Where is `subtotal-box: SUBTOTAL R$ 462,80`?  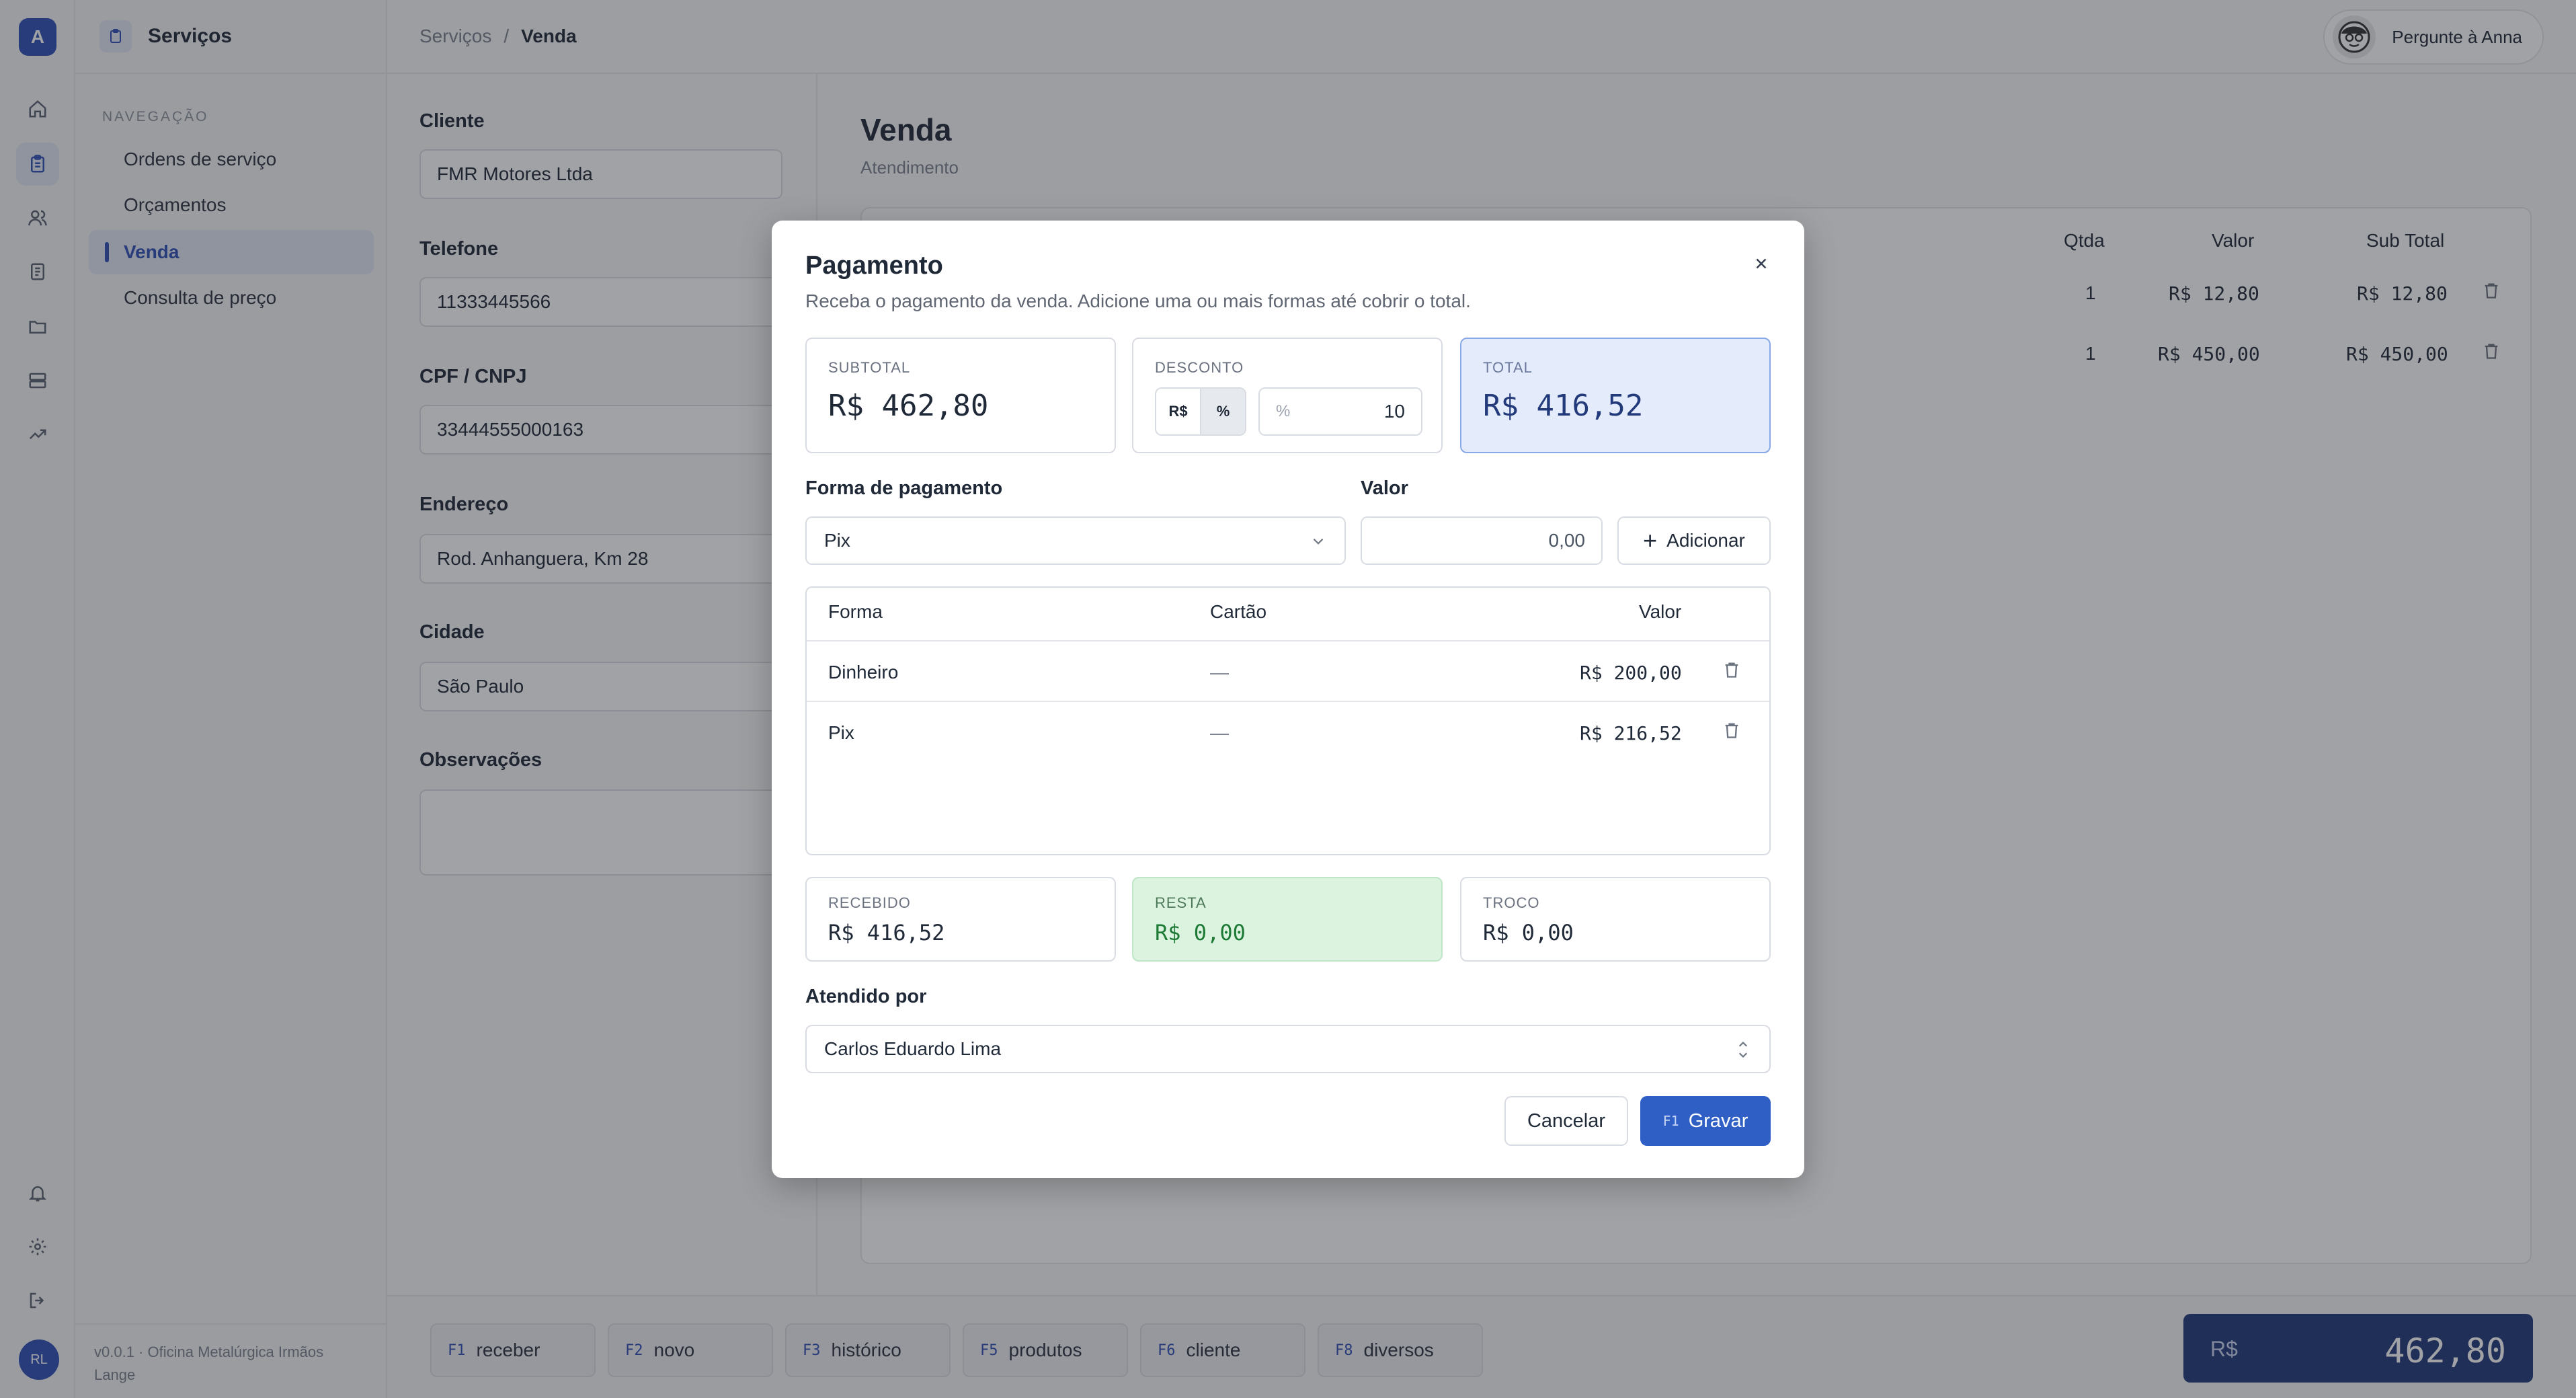 subtotal-box: SUBTOTAL R$ 462,80 is located at coordinates (960, 395).